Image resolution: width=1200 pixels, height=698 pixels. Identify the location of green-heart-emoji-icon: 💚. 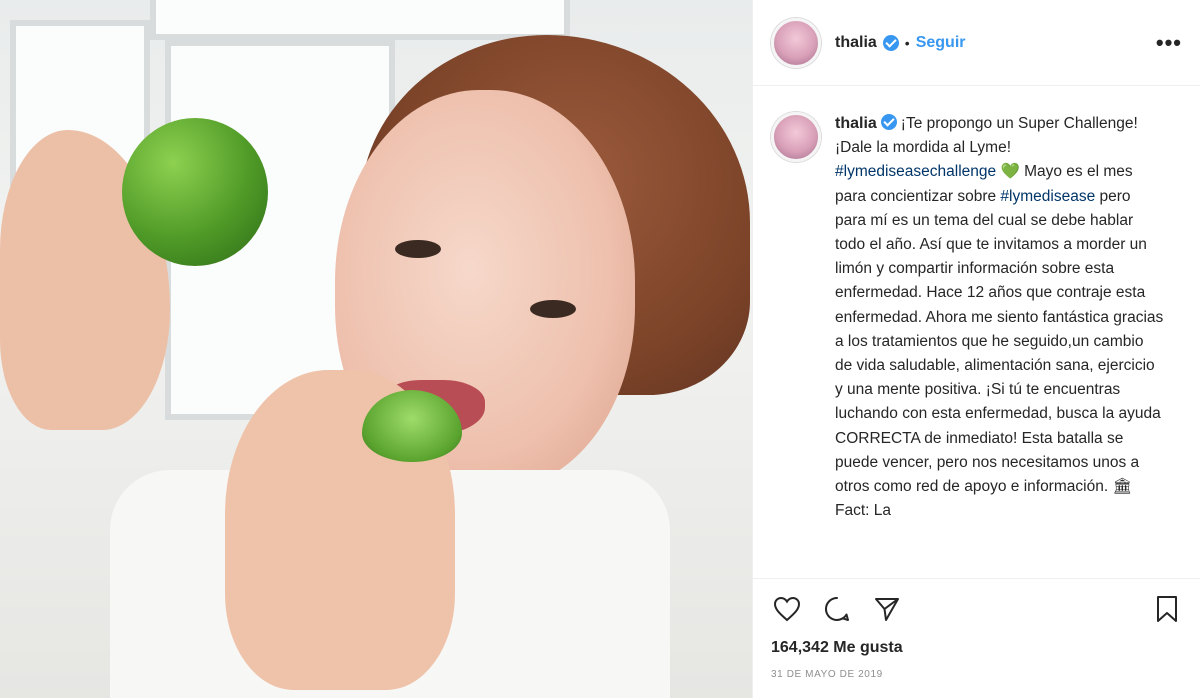
(1010, 172).